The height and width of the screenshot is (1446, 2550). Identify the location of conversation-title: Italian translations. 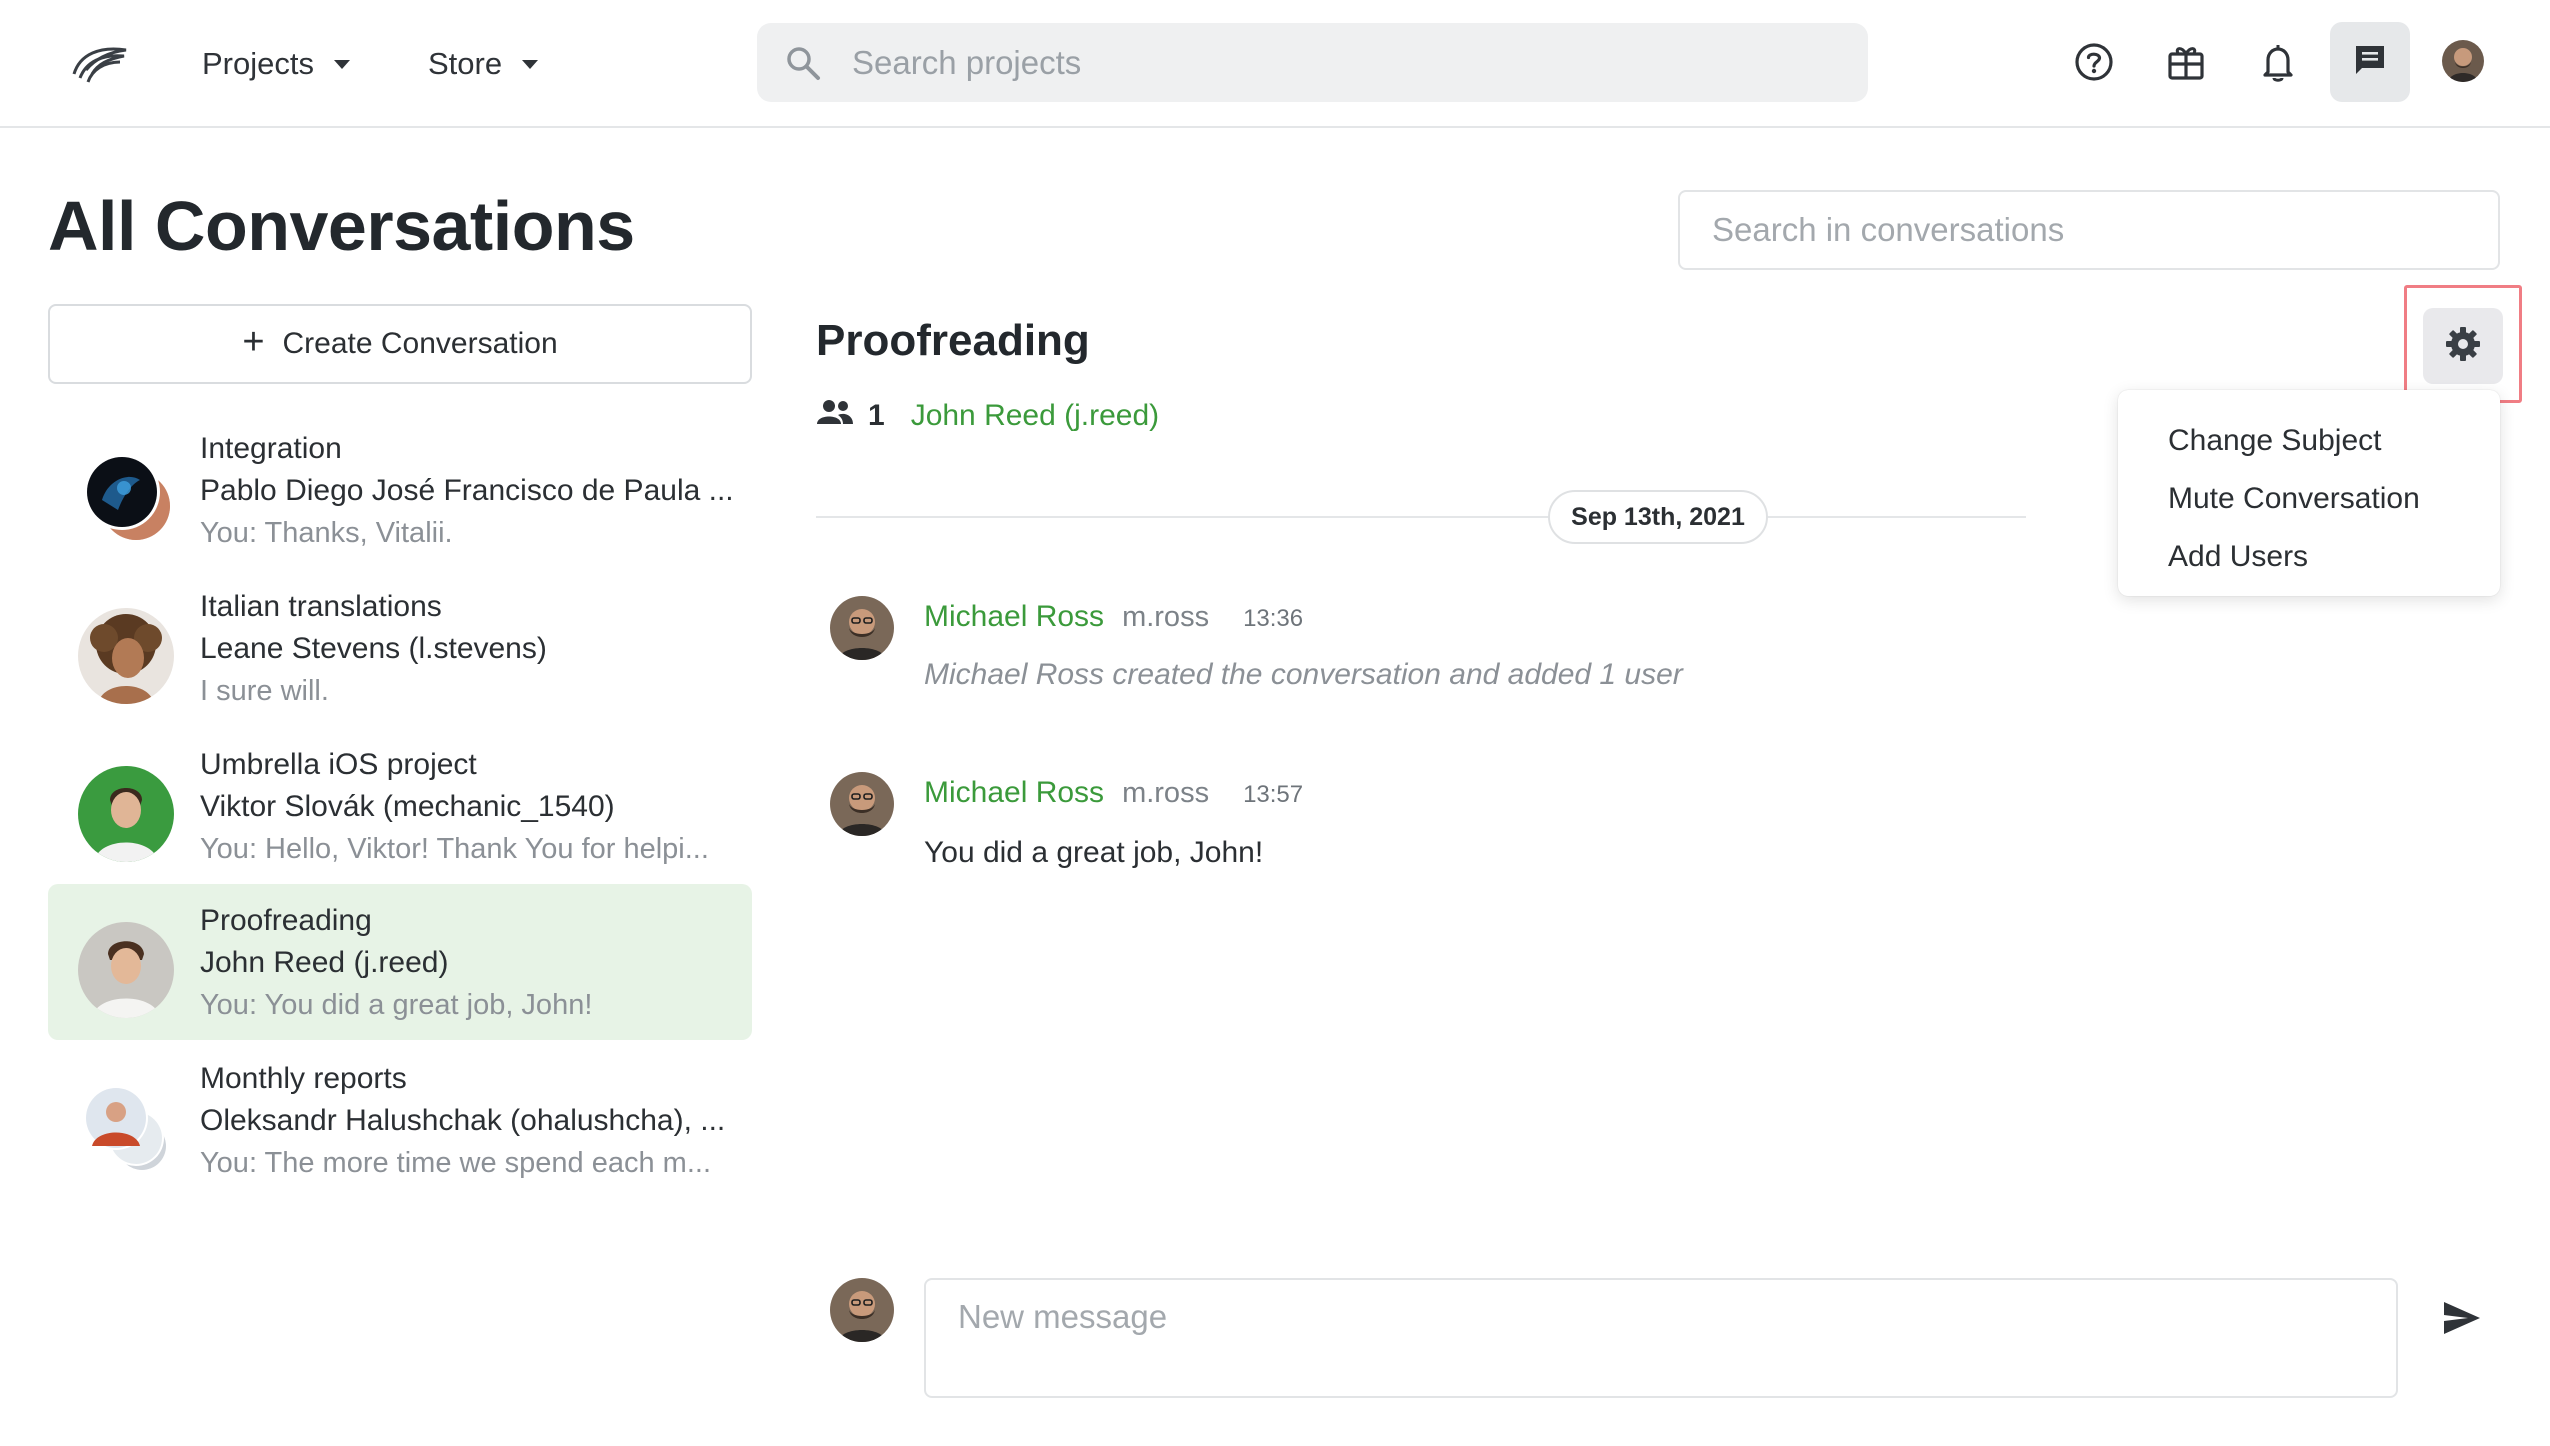
(321, 606).